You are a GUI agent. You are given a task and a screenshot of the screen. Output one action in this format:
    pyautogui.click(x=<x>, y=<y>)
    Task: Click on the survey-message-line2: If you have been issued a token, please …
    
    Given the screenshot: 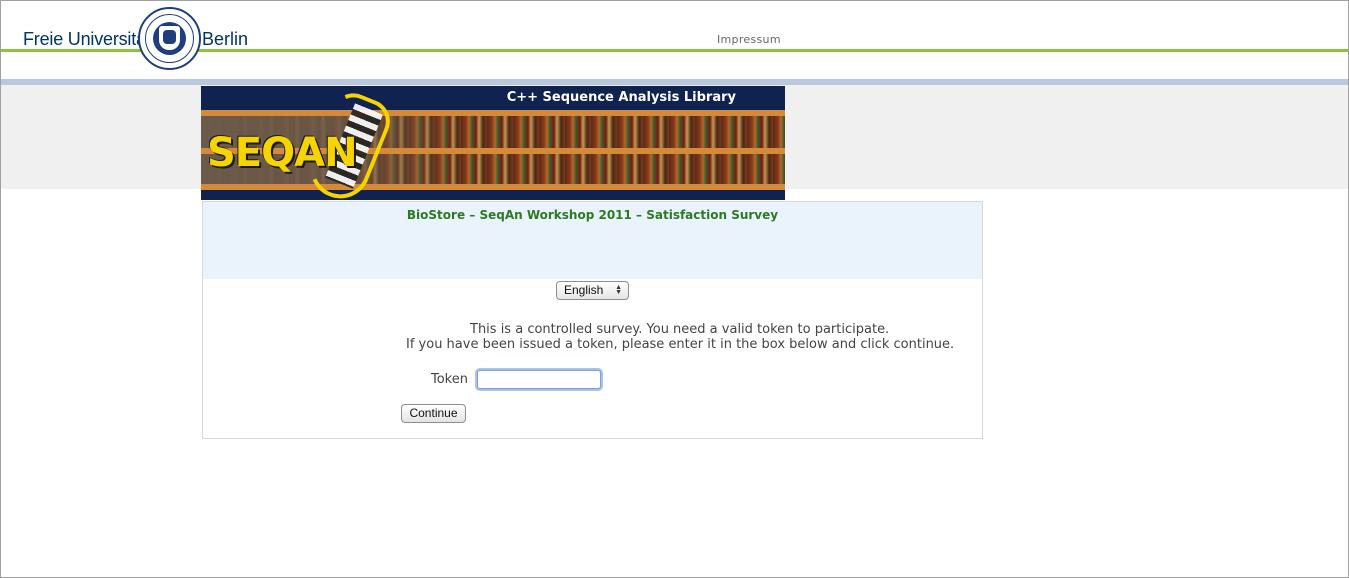 What is the action you would take?
    pyautogui.click(x=680, y=344)
    